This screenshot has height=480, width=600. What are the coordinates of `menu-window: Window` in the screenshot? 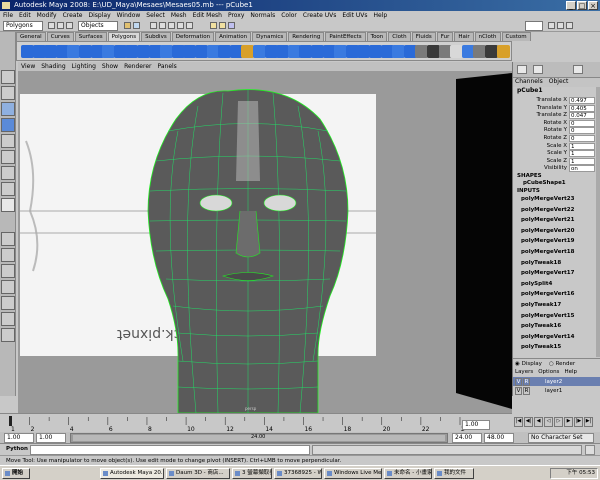 It's located at (129, 15).